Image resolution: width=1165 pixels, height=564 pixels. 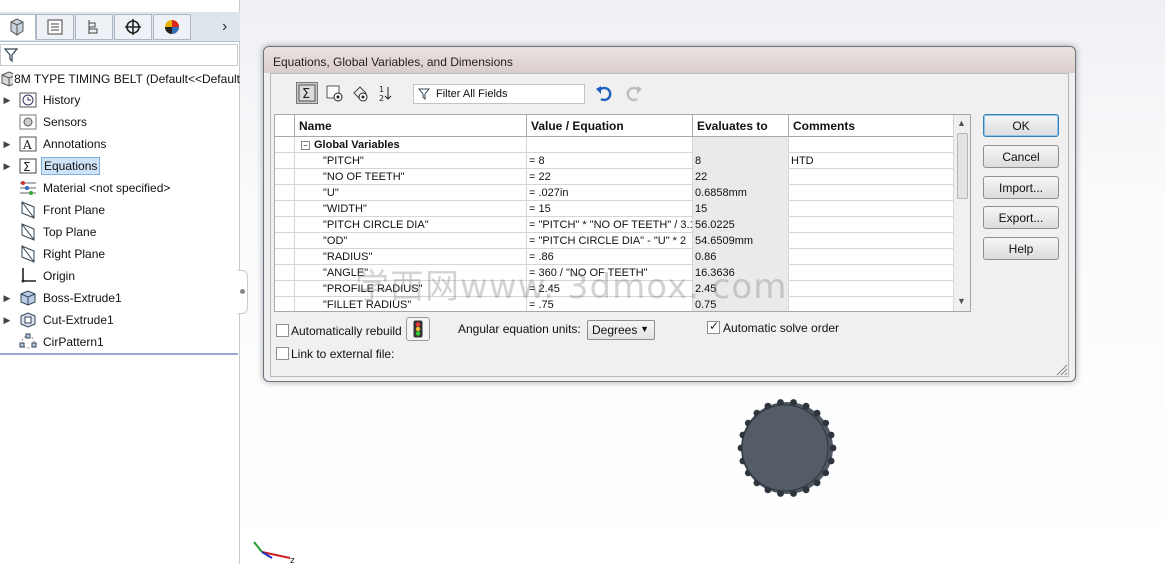 What do you see at coordinates (871, 161) in the screenshot?
I see `cell-comment: HTD` at bounding box center [871, 161].